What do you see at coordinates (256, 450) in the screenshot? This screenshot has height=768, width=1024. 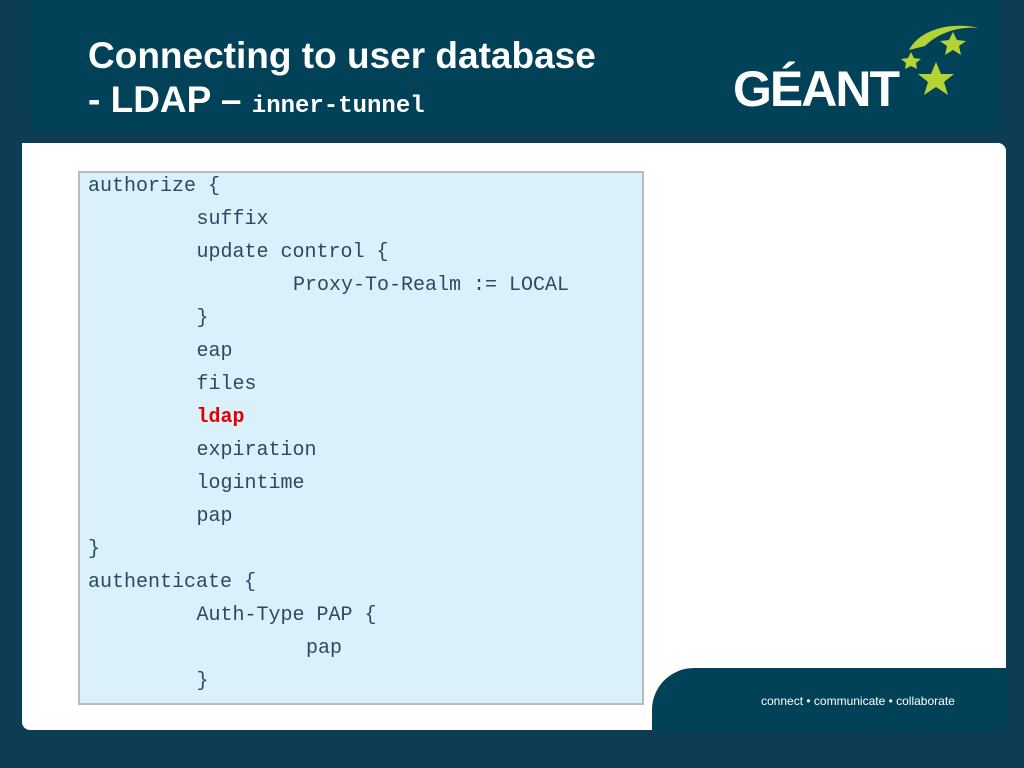 I see `code-line: expiration` at bounding box center [256, 450].